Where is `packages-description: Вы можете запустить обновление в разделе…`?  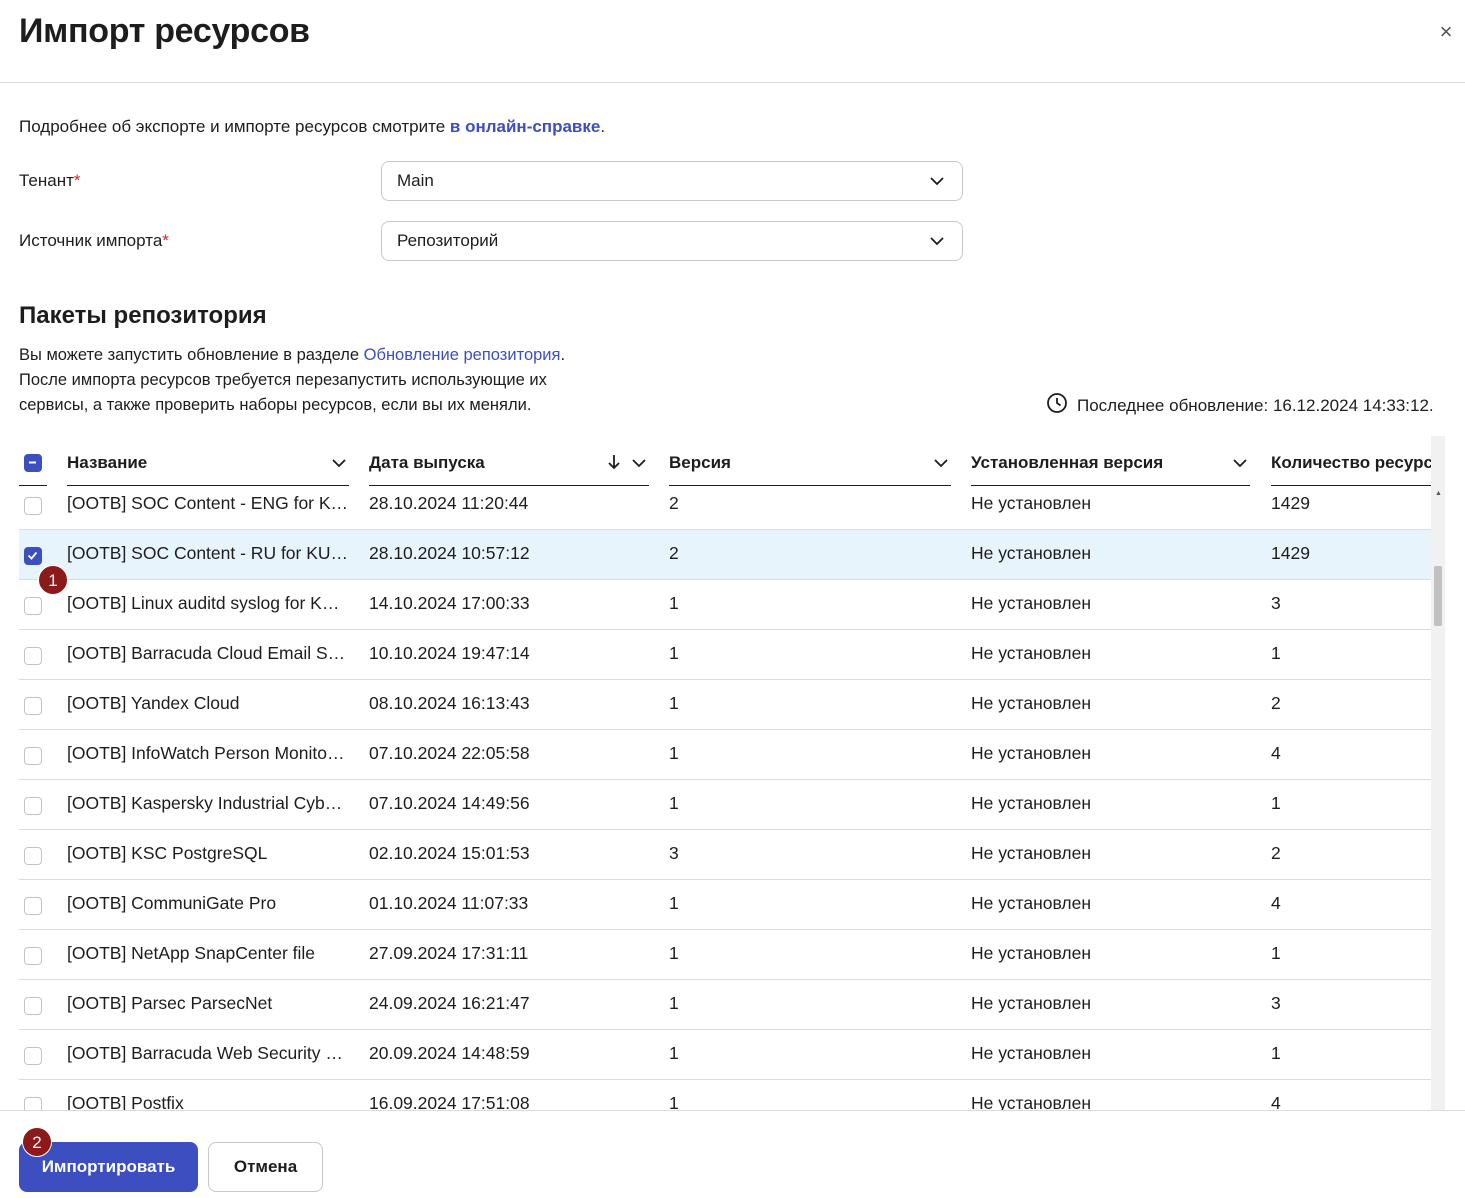
packages-description: Вы можете запустить обновление в разделе… is located at coordinates (319, 380).